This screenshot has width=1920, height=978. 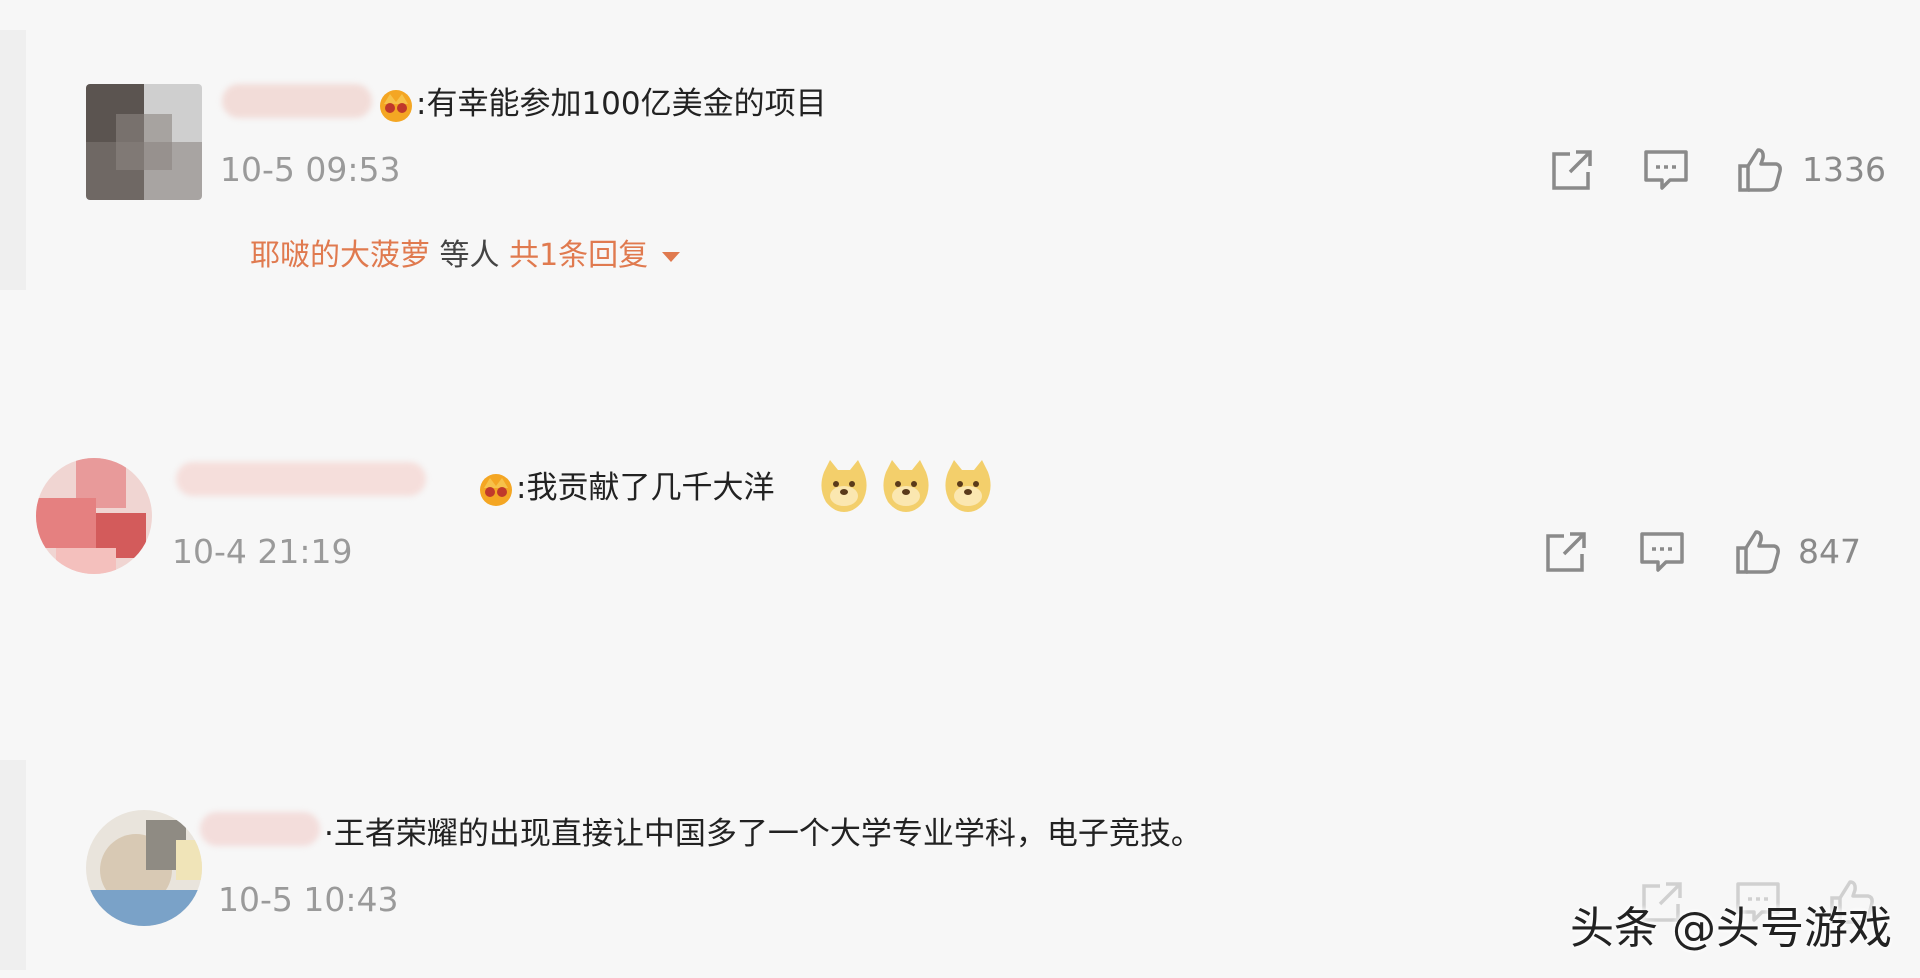 What do you see at coordinates (1731, 928) in the screenshot?
I see `watermark: 头条 @头号游戏` at bounding box center [1731, 928].